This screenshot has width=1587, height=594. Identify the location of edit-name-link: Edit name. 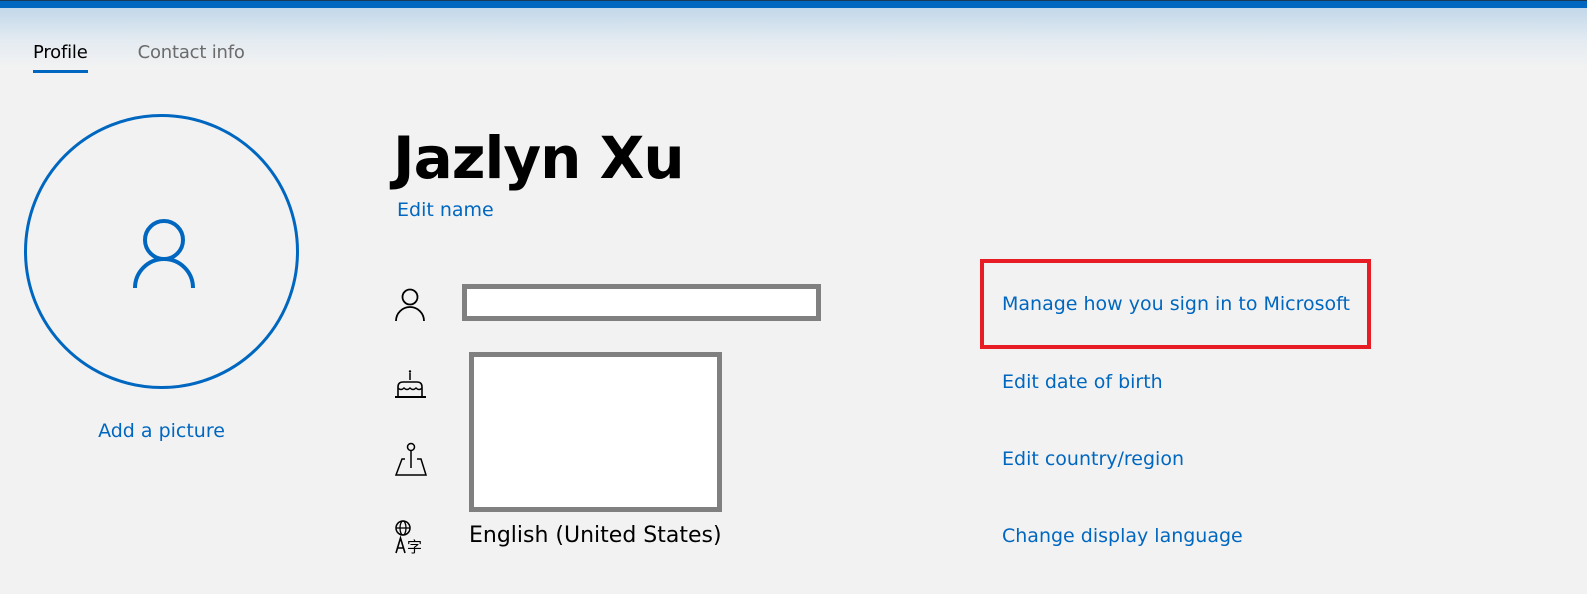
(445, 210).